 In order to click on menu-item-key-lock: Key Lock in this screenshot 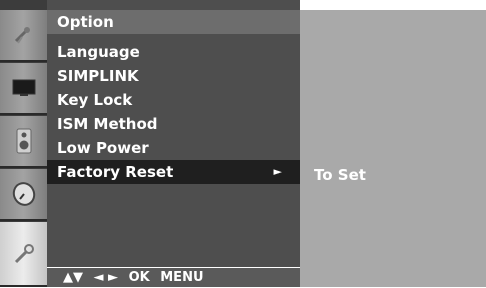, I will do `click(173, 100)`.